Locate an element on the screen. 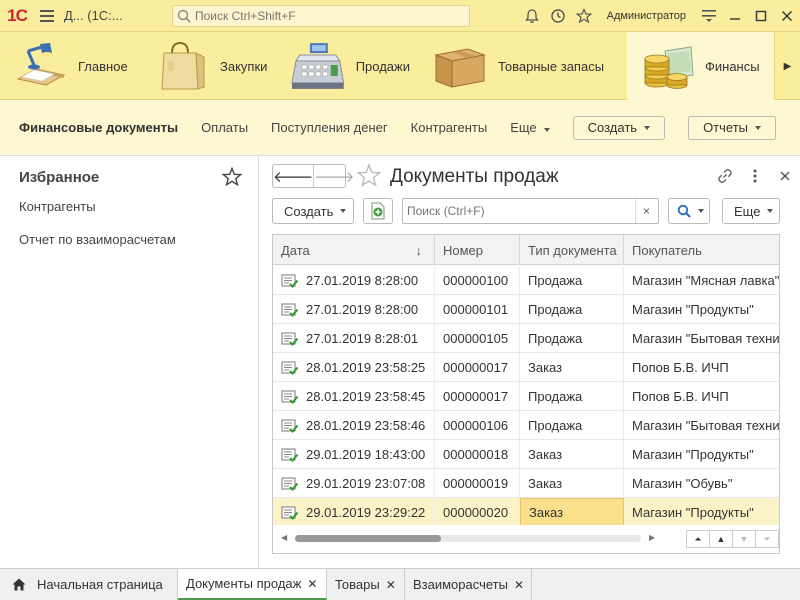 Image resolution: width=800 pixels, height=600 pixels. minimize-icon is located at coordinates (735, 16).